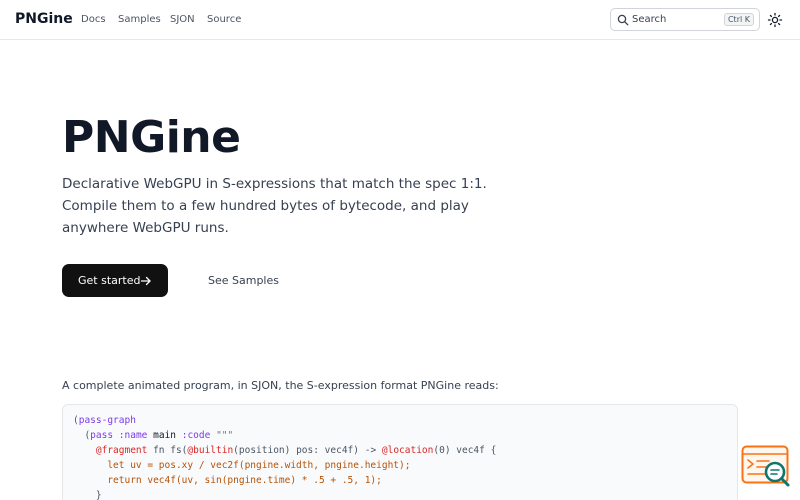 The image size is (800, 500). Describe the element at coordinates (738, 19) in the screenshot. I see `search-shortcut-badge: Ctrl K` at that location.